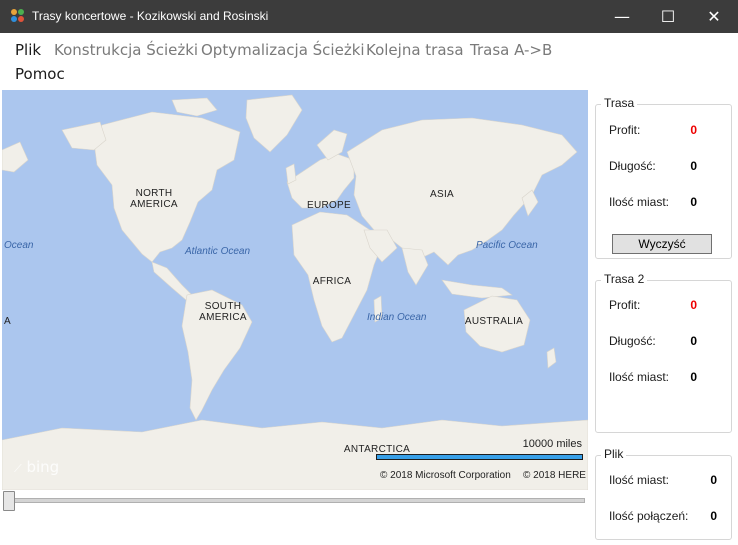 The image size is (738, 545). I want to click on trasa-cities-label: Ilość miast:, so click(639, 202).